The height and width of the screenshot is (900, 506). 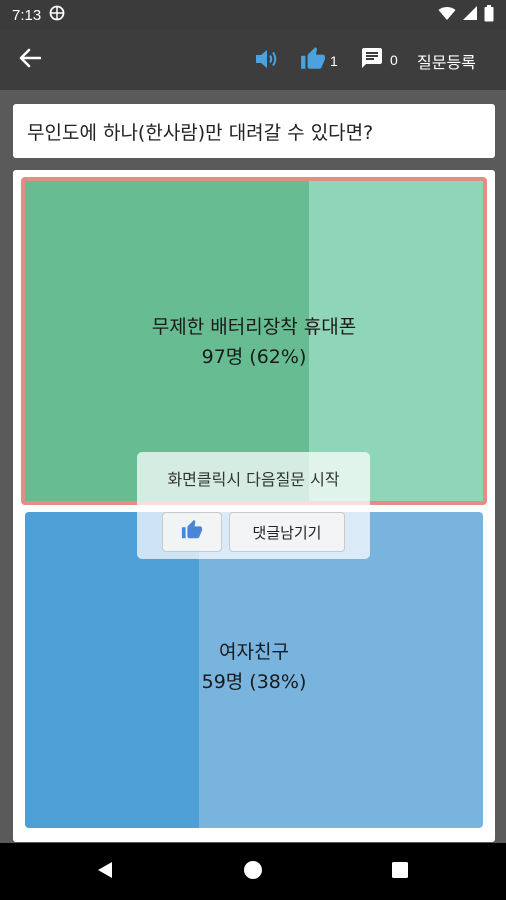 I want to click on question-card: 무인도에 하나(한사람)만 대려갈 수 있다면?, so click(x=254, y=131).